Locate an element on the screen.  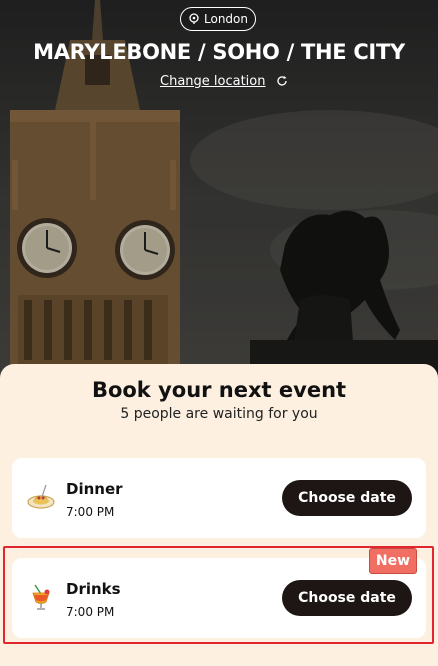
refresh-icon is located at coordinates (282, 81).